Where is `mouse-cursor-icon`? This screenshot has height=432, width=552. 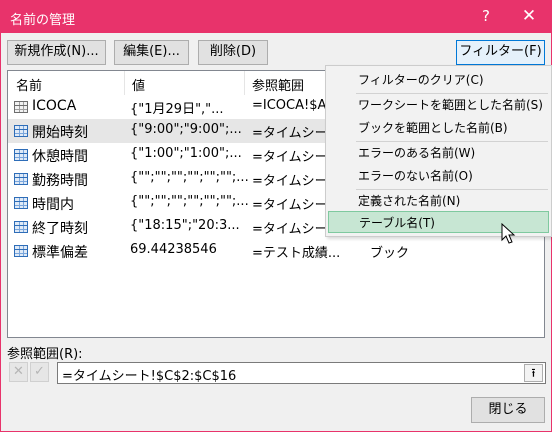 mouse-cursor-icon is located at coordinates (508, 233).